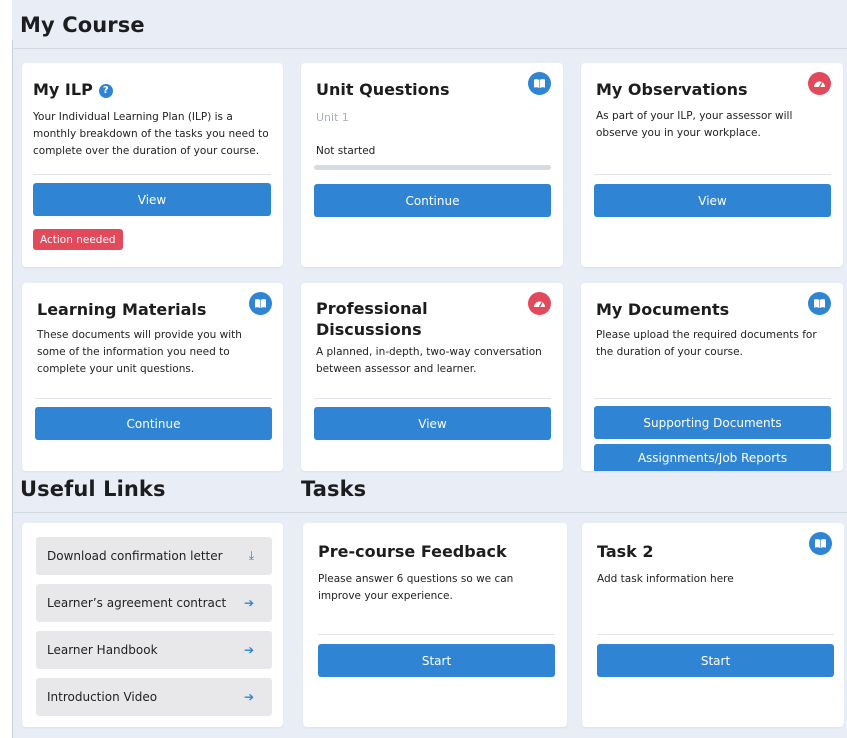  I want to click on link-download-confirmation-letter: Download confirmation letter ⤓, so click(154, 556).